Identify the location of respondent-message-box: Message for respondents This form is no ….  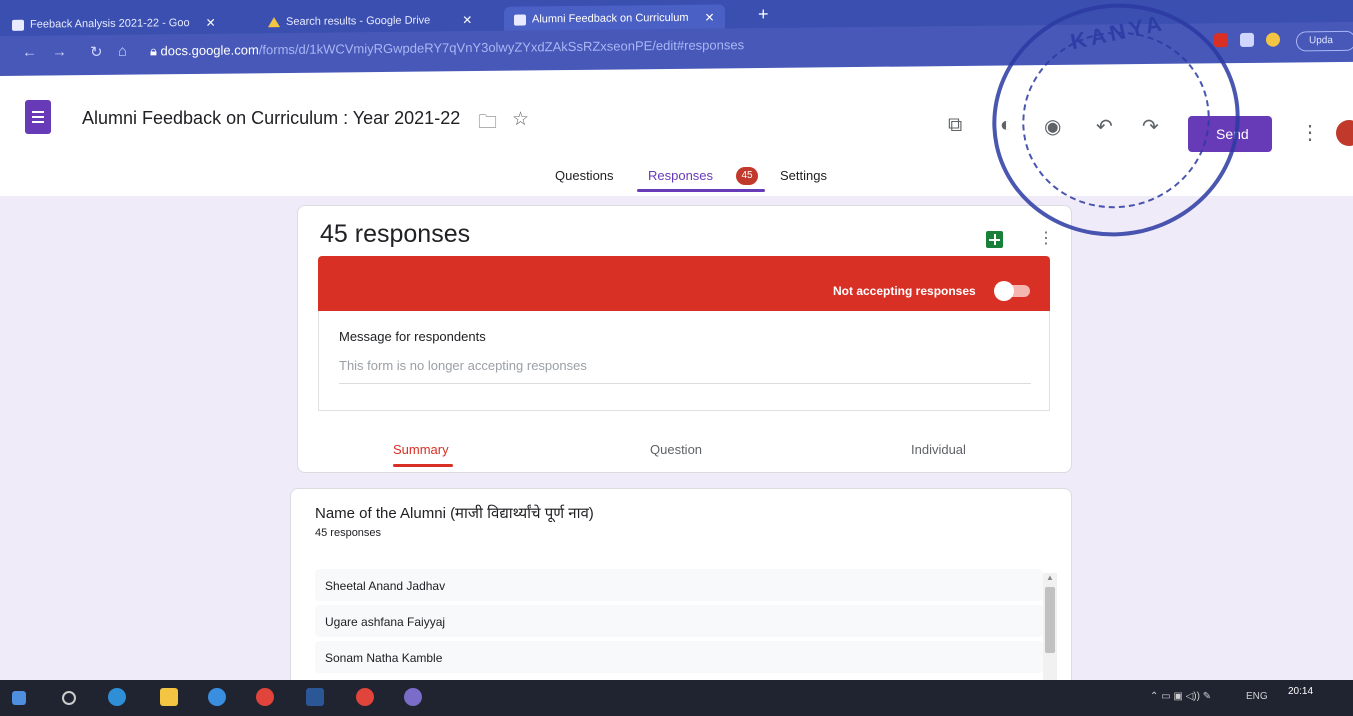
(684, 361).